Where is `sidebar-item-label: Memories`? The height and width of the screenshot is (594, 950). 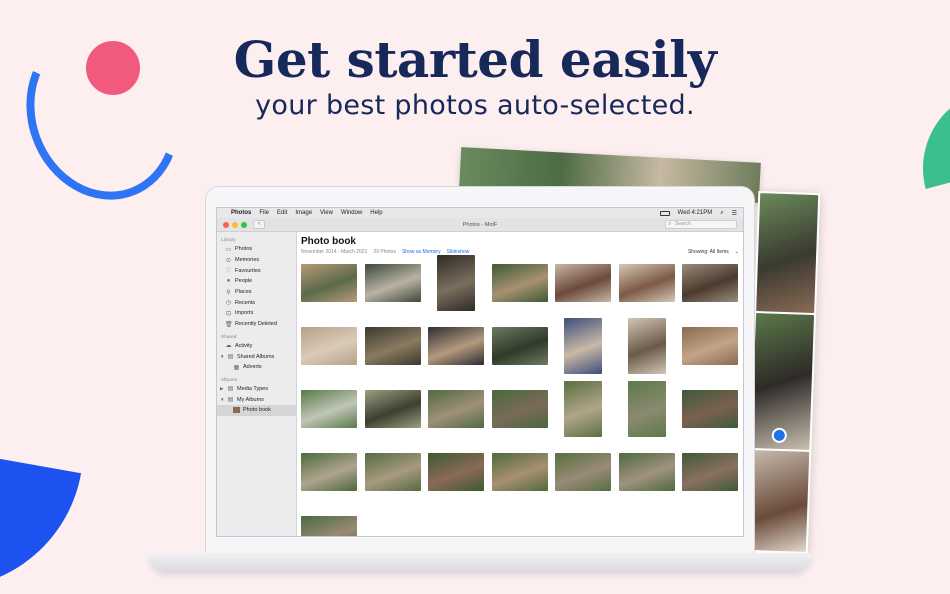 sidebar-item-label: Memories is located at coordinates (247, 260).